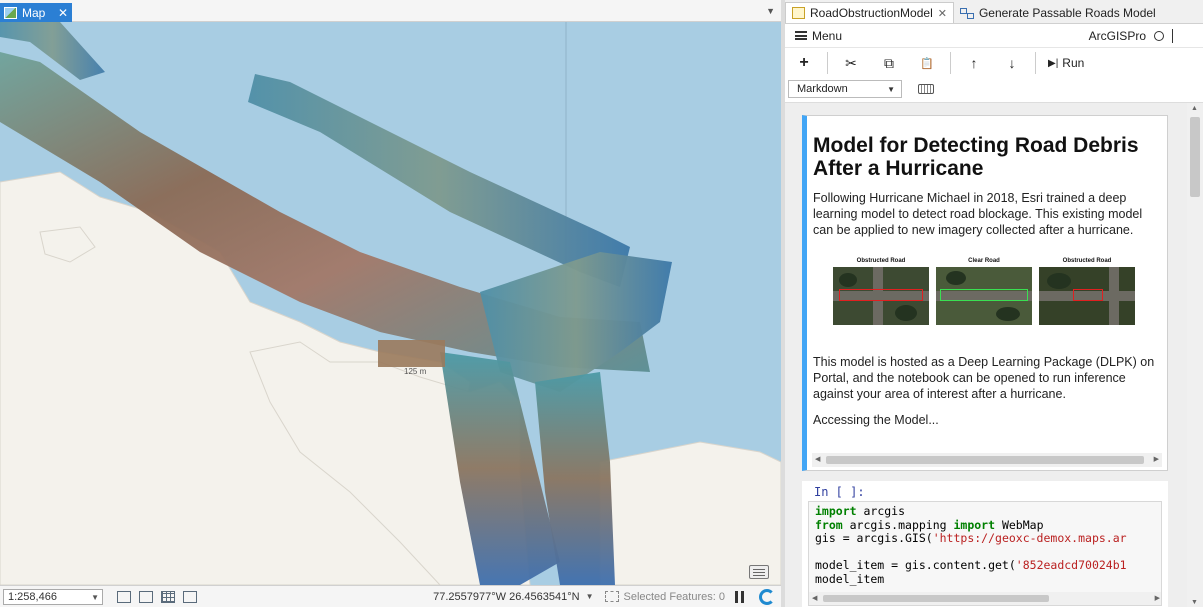  What do you see at coordinates (770, 11) in the screenshot?
I see `tab-dropdown-icon: ▼` at bounding box center [770, 11].